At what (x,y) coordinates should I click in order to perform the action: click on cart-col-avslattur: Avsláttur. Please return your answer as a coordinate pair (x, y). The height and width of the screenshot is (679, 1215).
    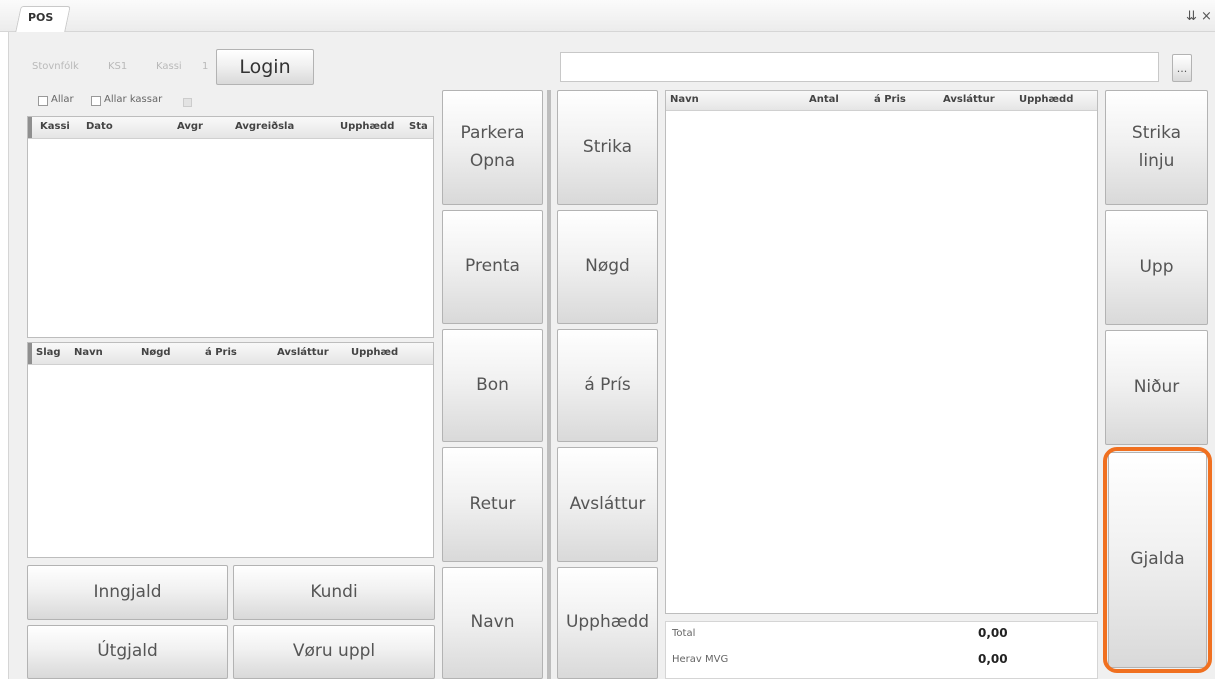
    Looking at the image, I should click on (969, 99).